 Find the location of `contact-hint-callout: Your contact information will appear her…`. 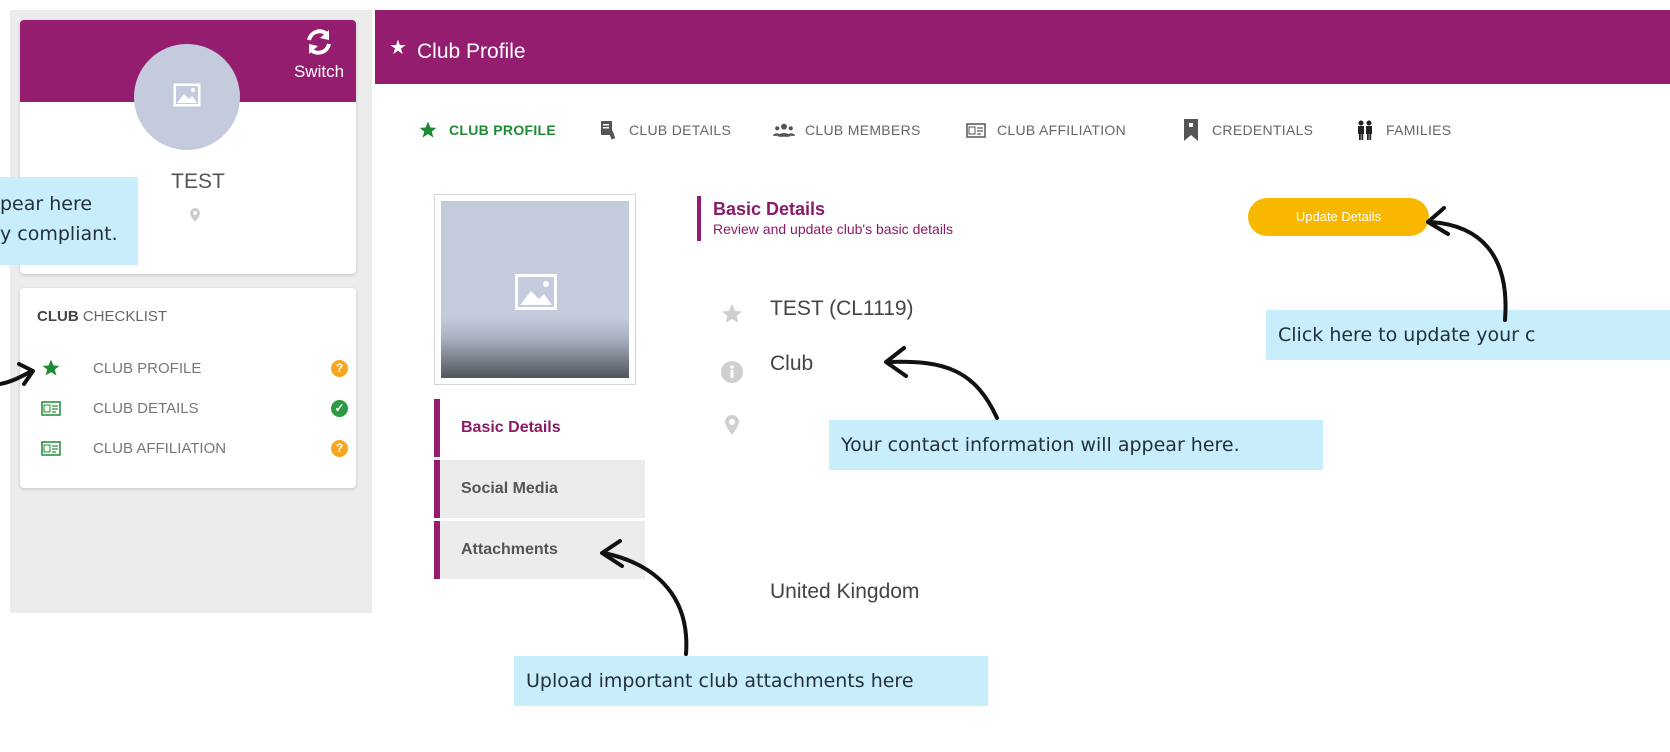

contact-hint-callout: Your contact information will appear her… is located at coordinates (1076, 445).